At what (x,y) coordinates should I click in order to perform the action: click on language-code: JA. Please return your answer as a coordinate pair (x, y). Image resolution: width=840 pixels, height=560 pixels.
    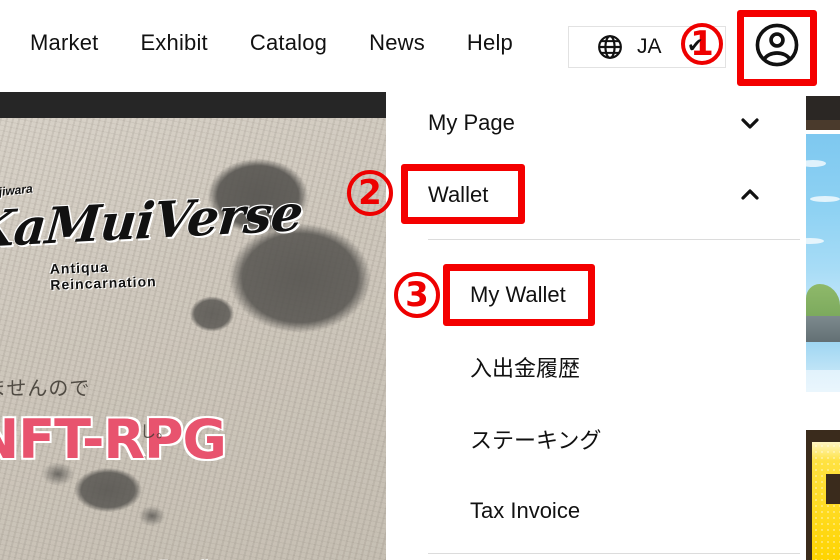
    Looking at the image, I should click on (649, 46).